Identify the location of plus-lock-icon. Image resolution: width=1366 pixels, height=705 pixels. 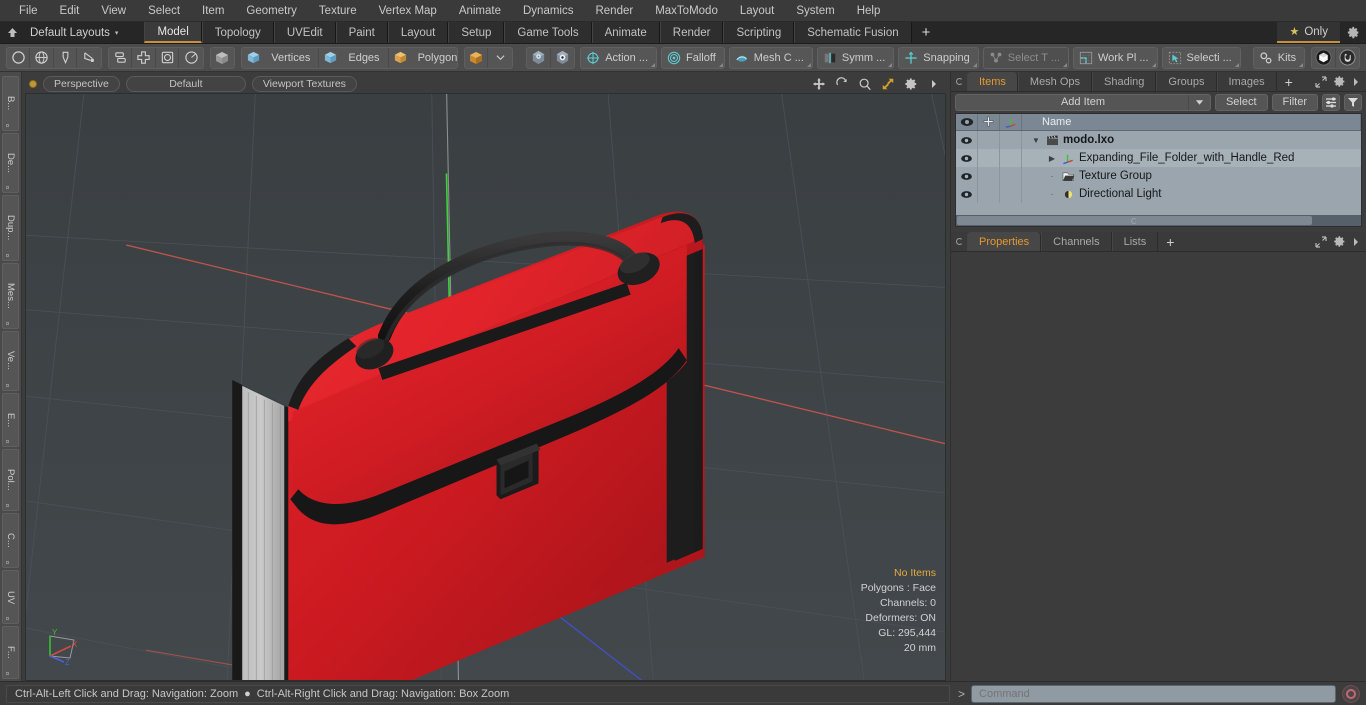
(989, 122).